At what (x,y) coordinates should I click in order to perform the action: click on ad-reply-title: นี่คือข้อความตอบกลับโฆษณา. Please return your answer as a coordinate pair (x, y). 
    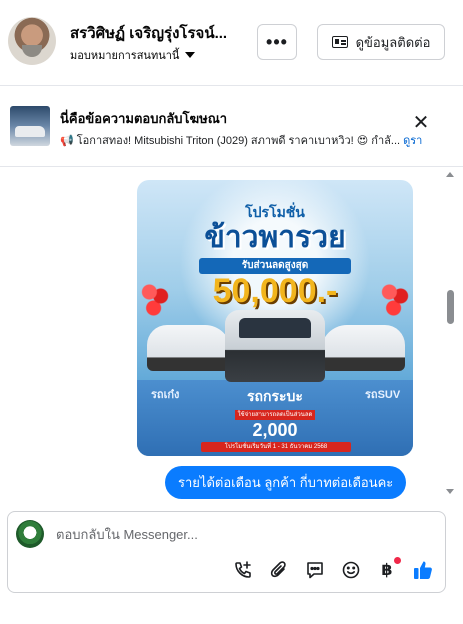
    Looking at the image, I should click on (144, 118).